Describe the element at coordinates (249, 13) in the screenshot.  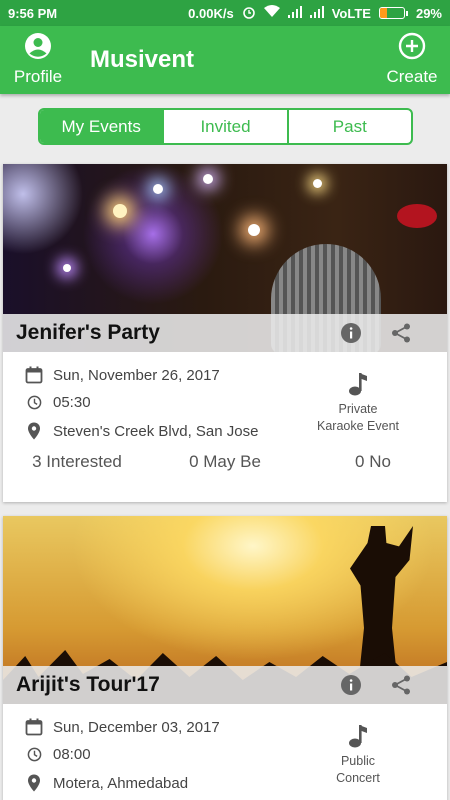
I see `alarm-icon` at that location.